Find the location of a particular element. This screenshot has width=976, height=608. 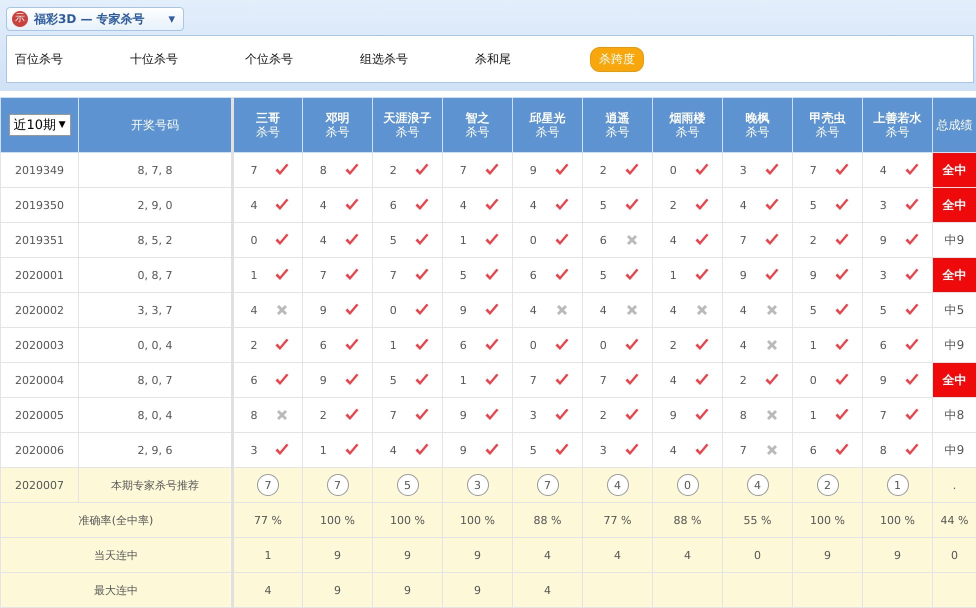

table-cell: 2019349 is located at coordinates (39, 170).